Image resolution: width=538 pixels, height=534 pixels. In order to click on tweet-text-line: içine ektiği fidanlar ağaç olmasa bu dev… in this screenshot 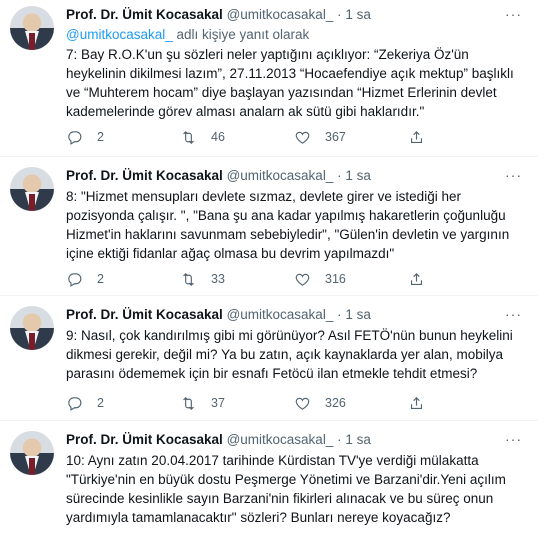, I will do `click(230, 253)`.